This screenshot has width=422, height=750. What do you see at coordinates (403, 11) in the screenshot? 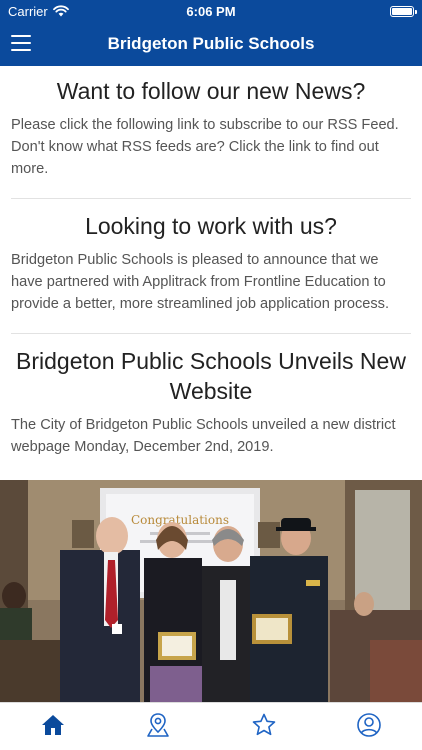
I see `battery-icon` at bounding box center [403, 11].